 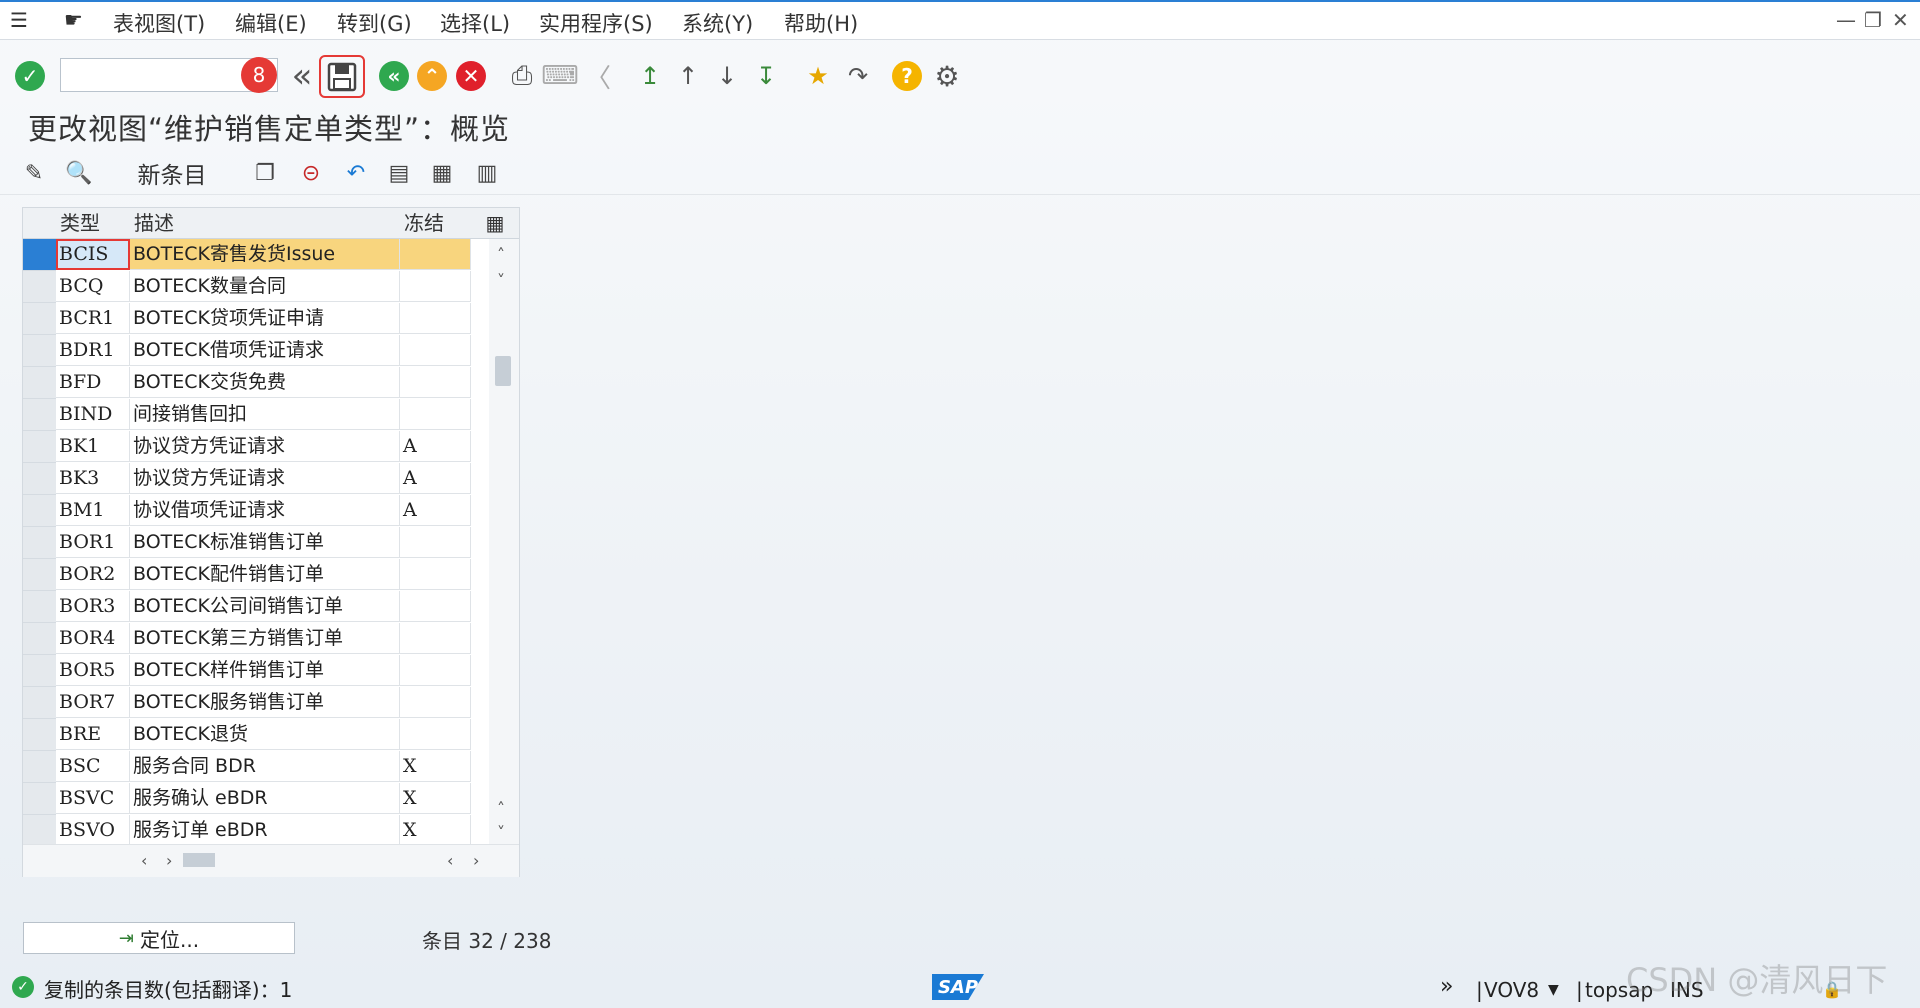 I want to click on description-cell: BOTECK借项凭证请求, so click(x=265, y=350).